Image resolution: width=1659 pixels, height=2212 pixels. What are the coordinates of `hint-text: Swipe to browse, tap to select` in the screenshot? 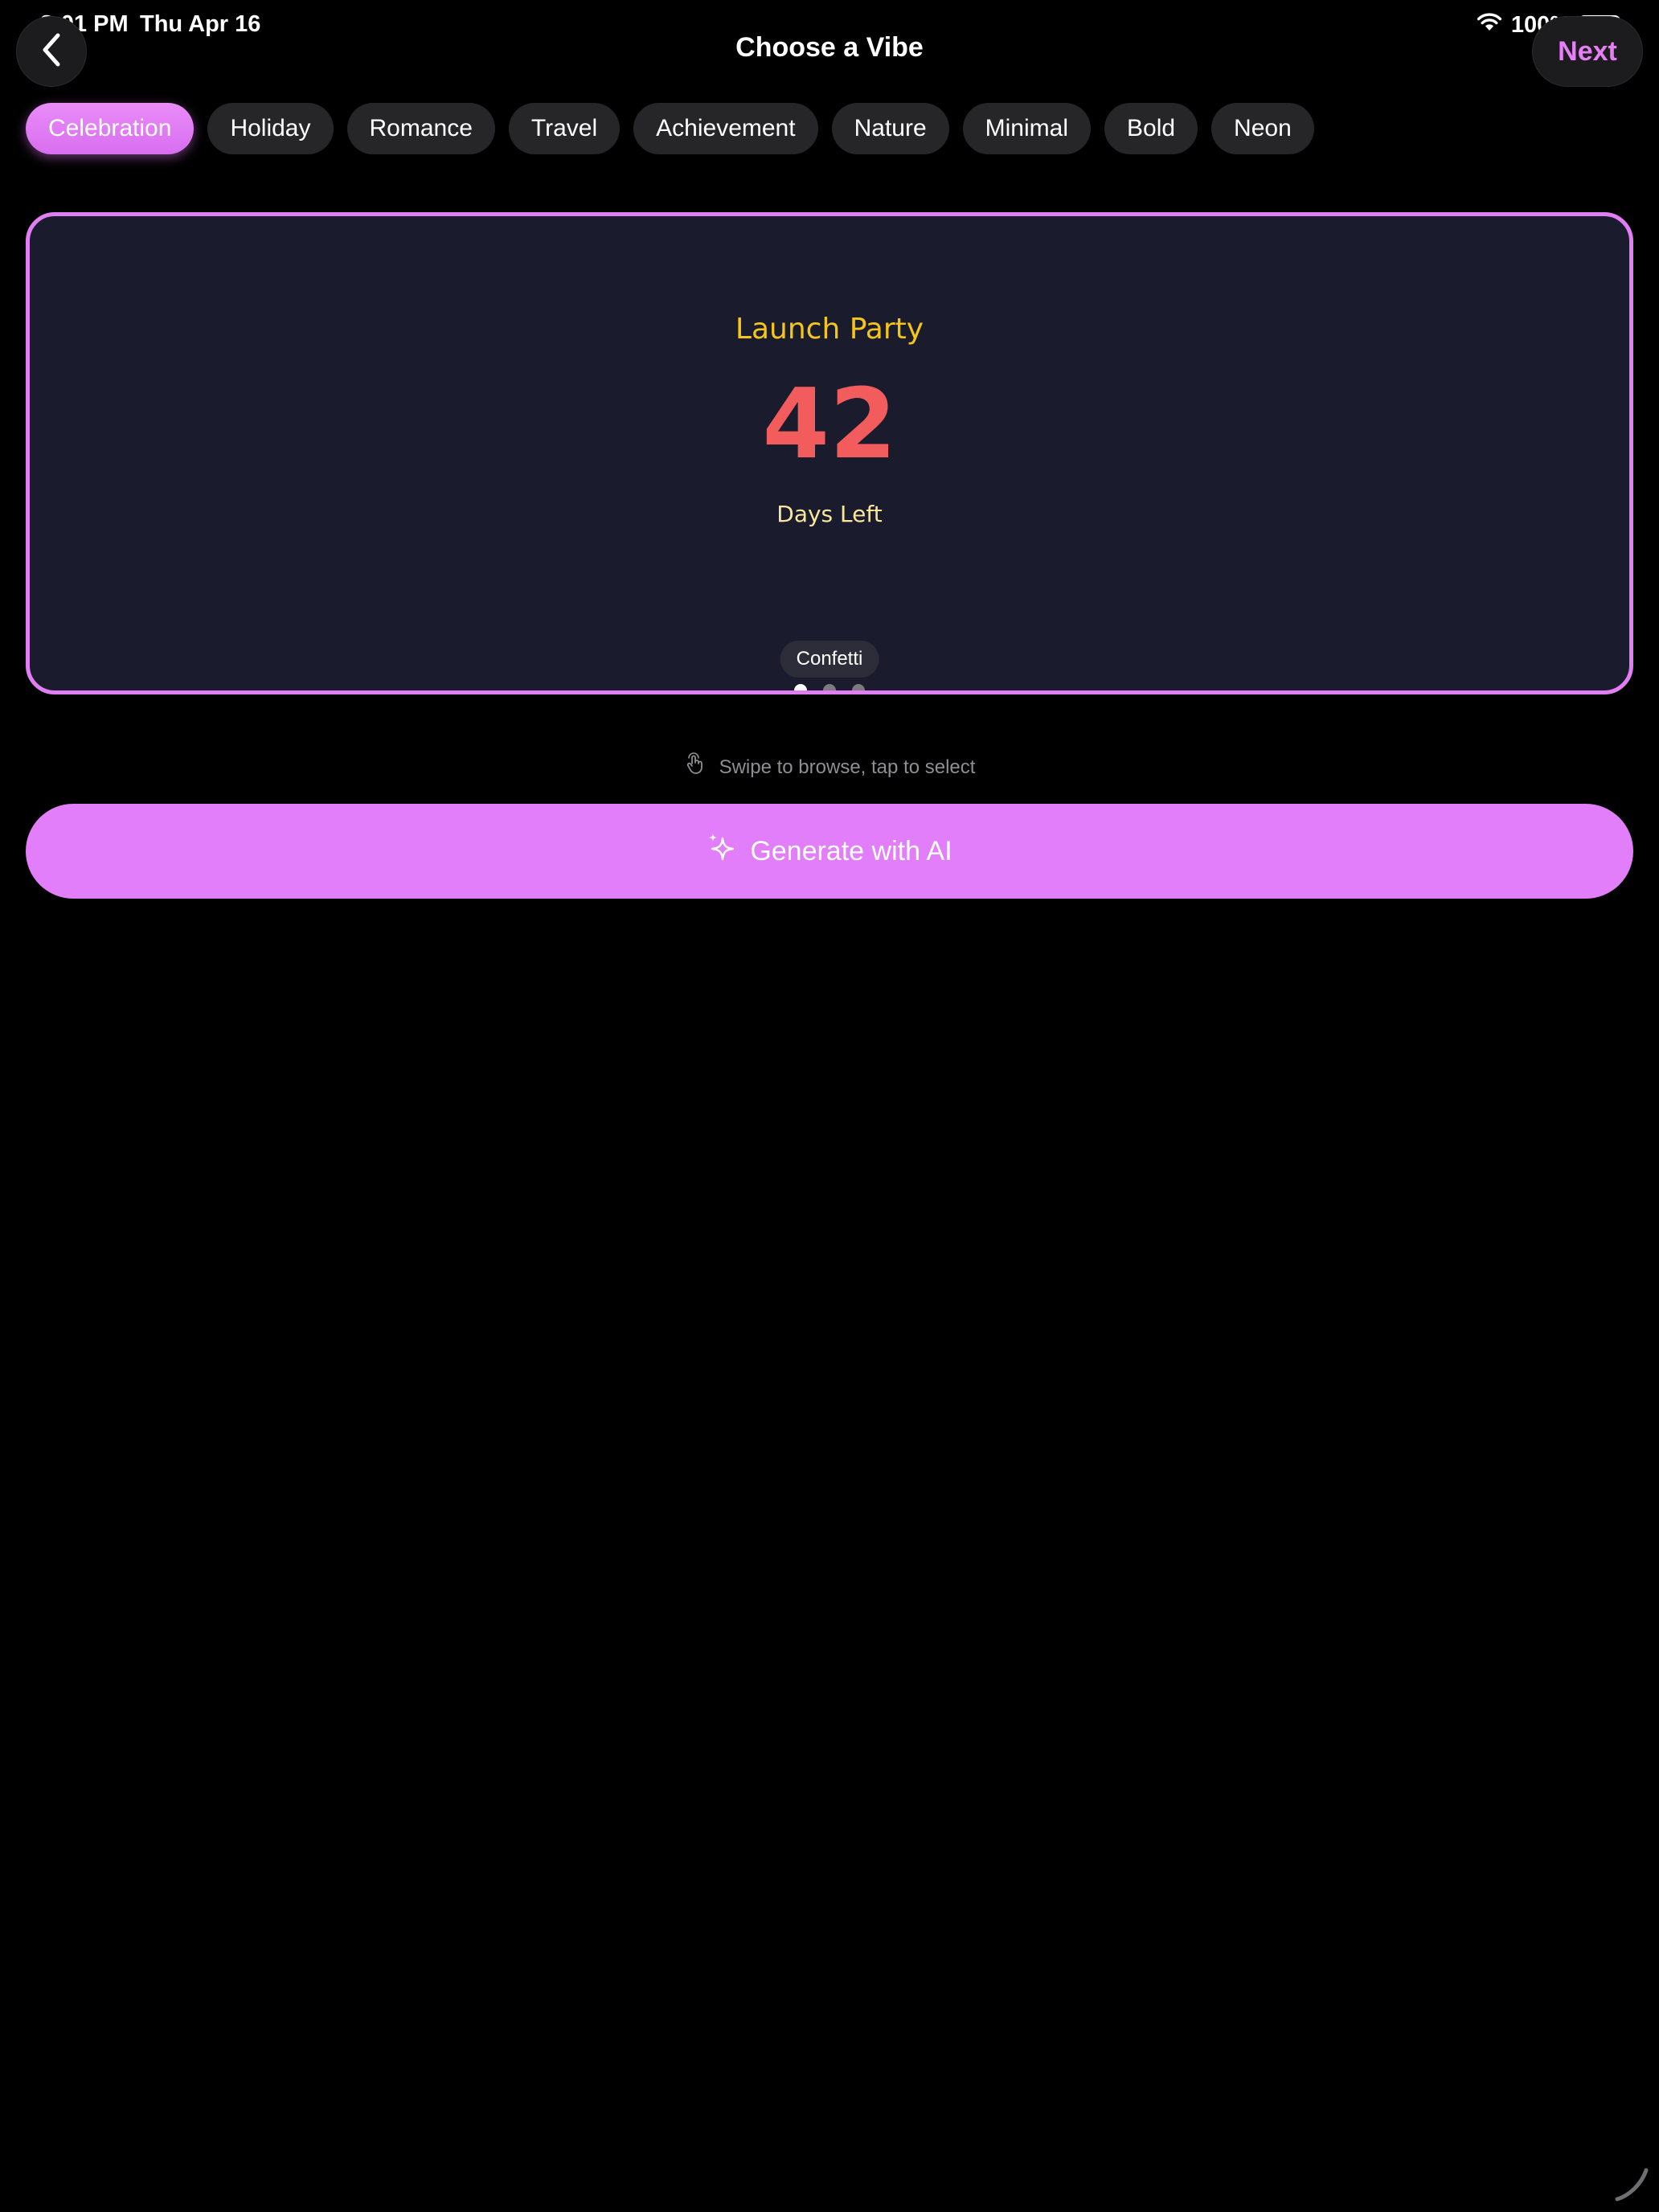 It's located at (847, 767).